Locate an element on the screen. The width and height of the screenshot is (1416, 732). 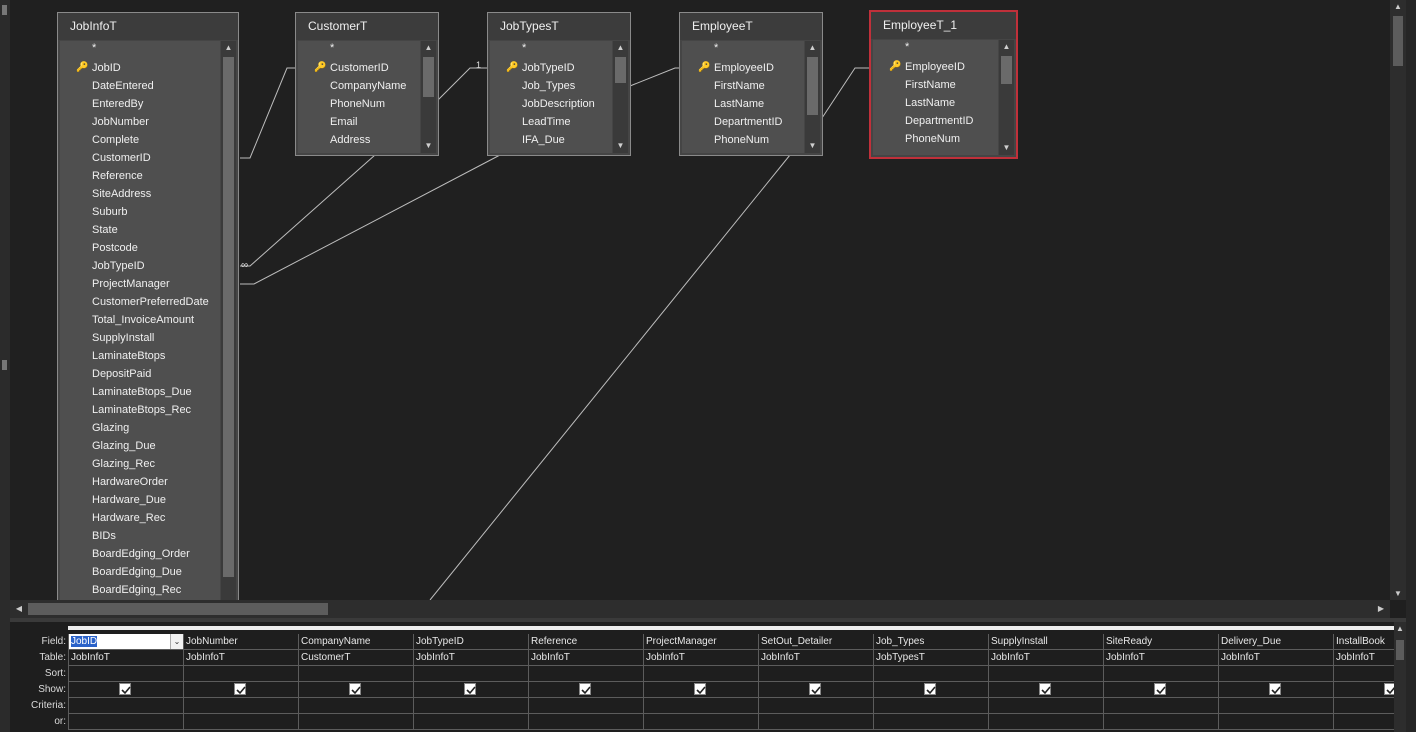
field-item: Total_InvoiceAmount is located at coordinates (140, 320).